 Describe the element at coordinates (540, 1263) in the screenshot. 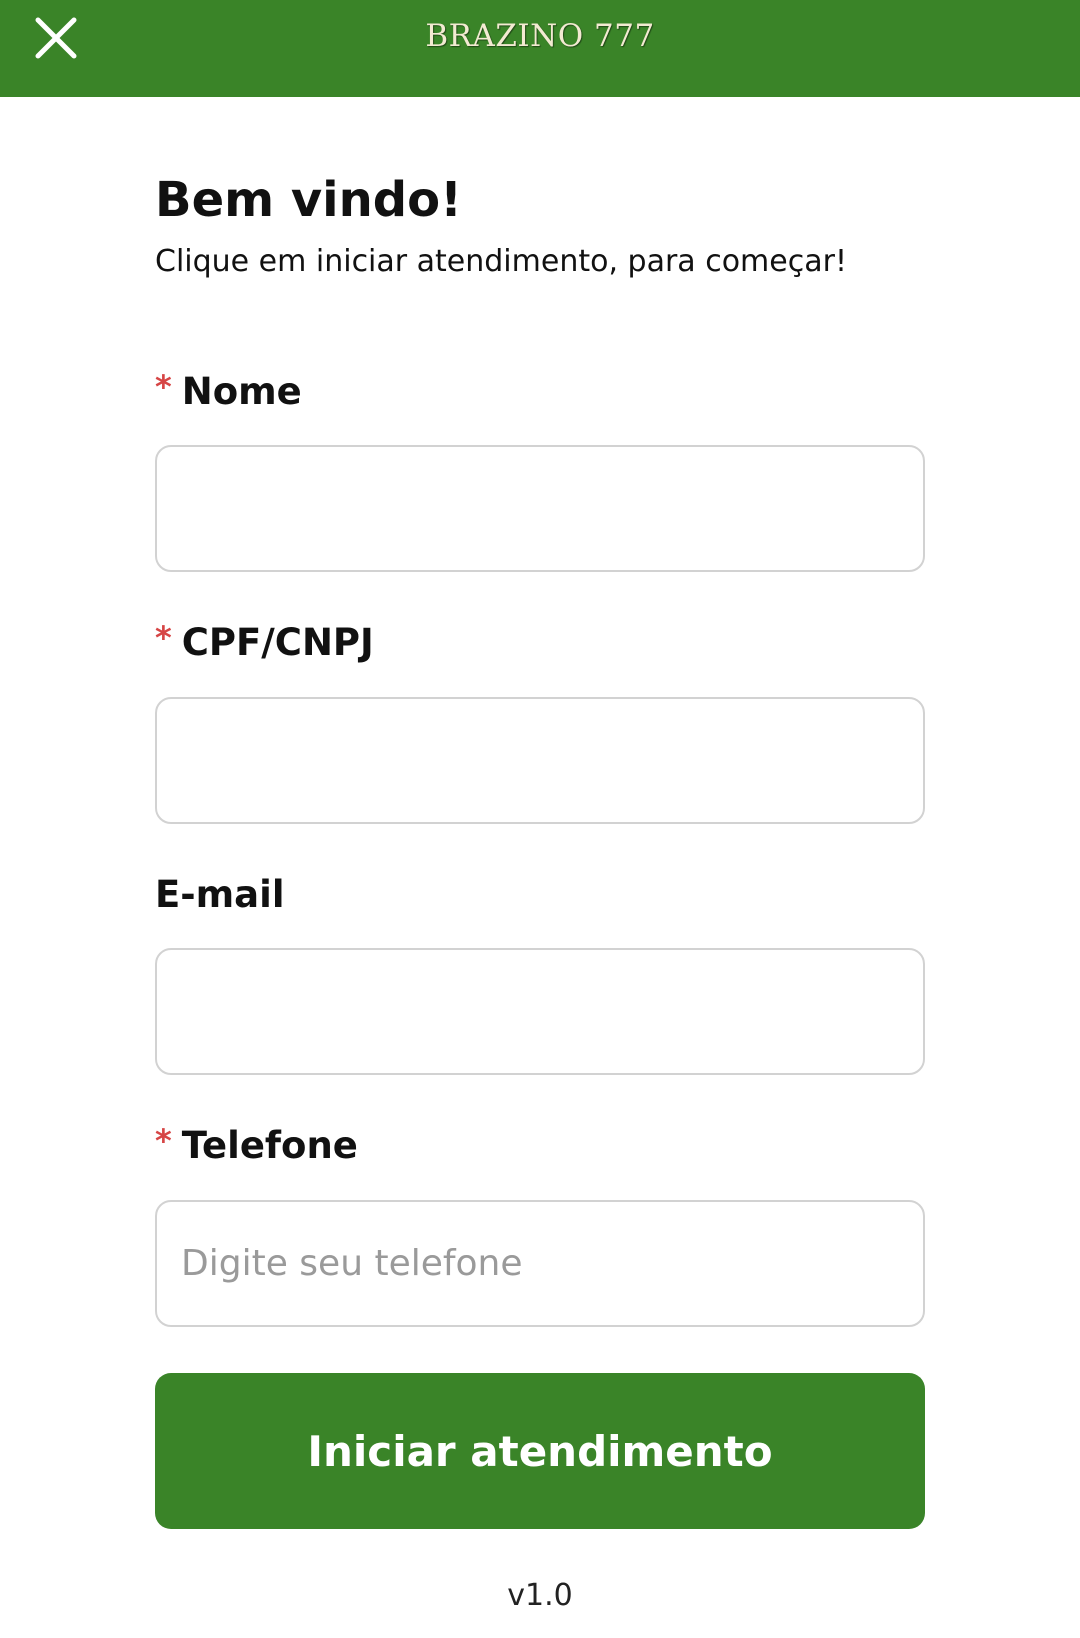

I see `phone-input` at that location.